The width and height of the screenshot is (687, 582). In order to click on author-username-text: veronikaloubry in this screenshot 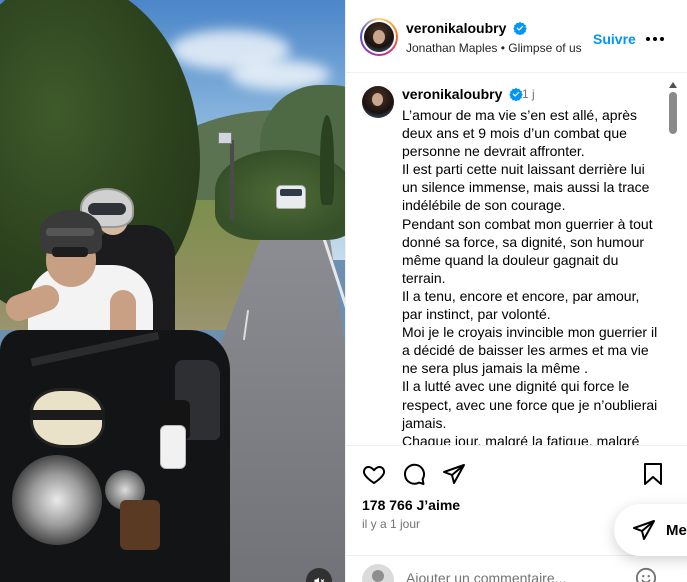, I will do `click(456, 28)`.